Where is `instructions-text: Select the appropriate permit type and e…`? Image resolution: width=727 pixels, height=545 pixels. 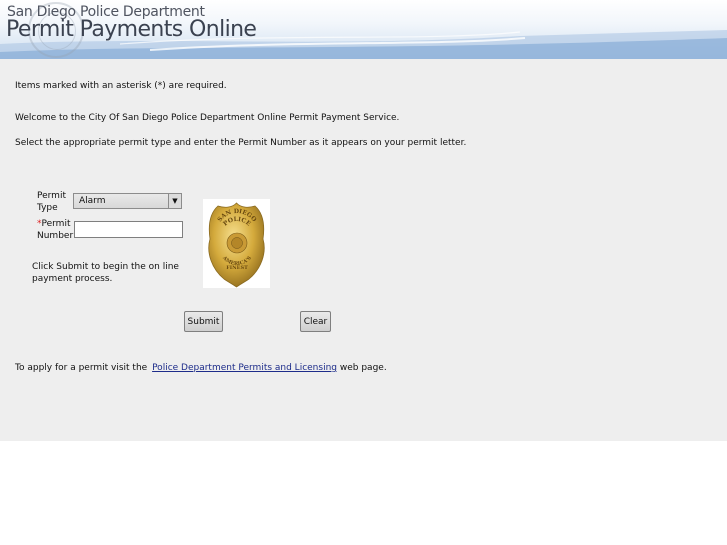 instructions-text: Select the appropriate permit type and e… is located at coordinates (241, 143).